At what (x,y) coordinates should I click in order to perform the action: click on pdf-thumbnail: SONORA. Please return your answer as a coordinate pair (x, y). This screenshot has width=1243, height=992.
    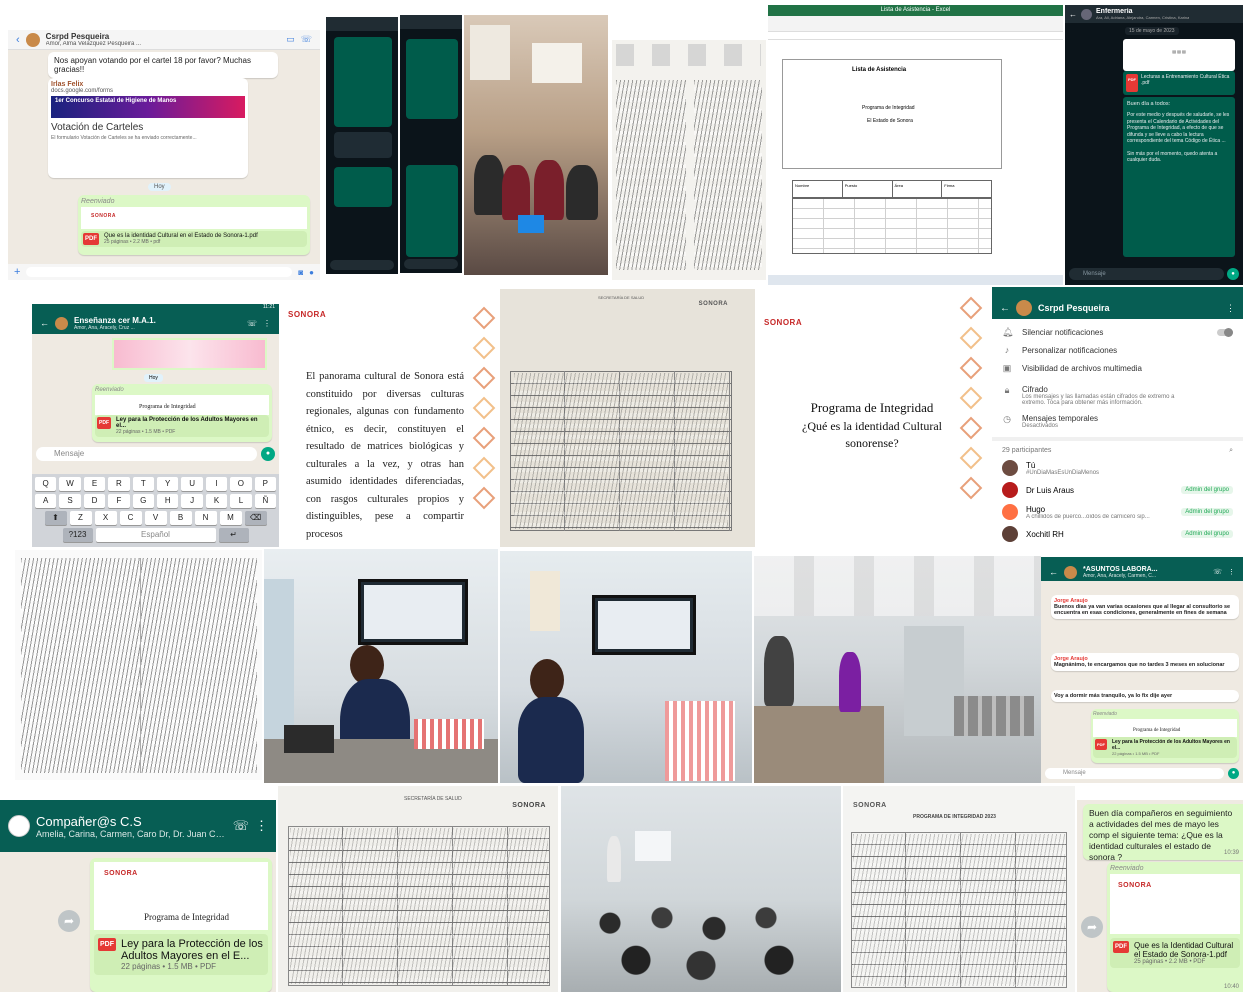
    Looking at the image, I should click on (194, 218).